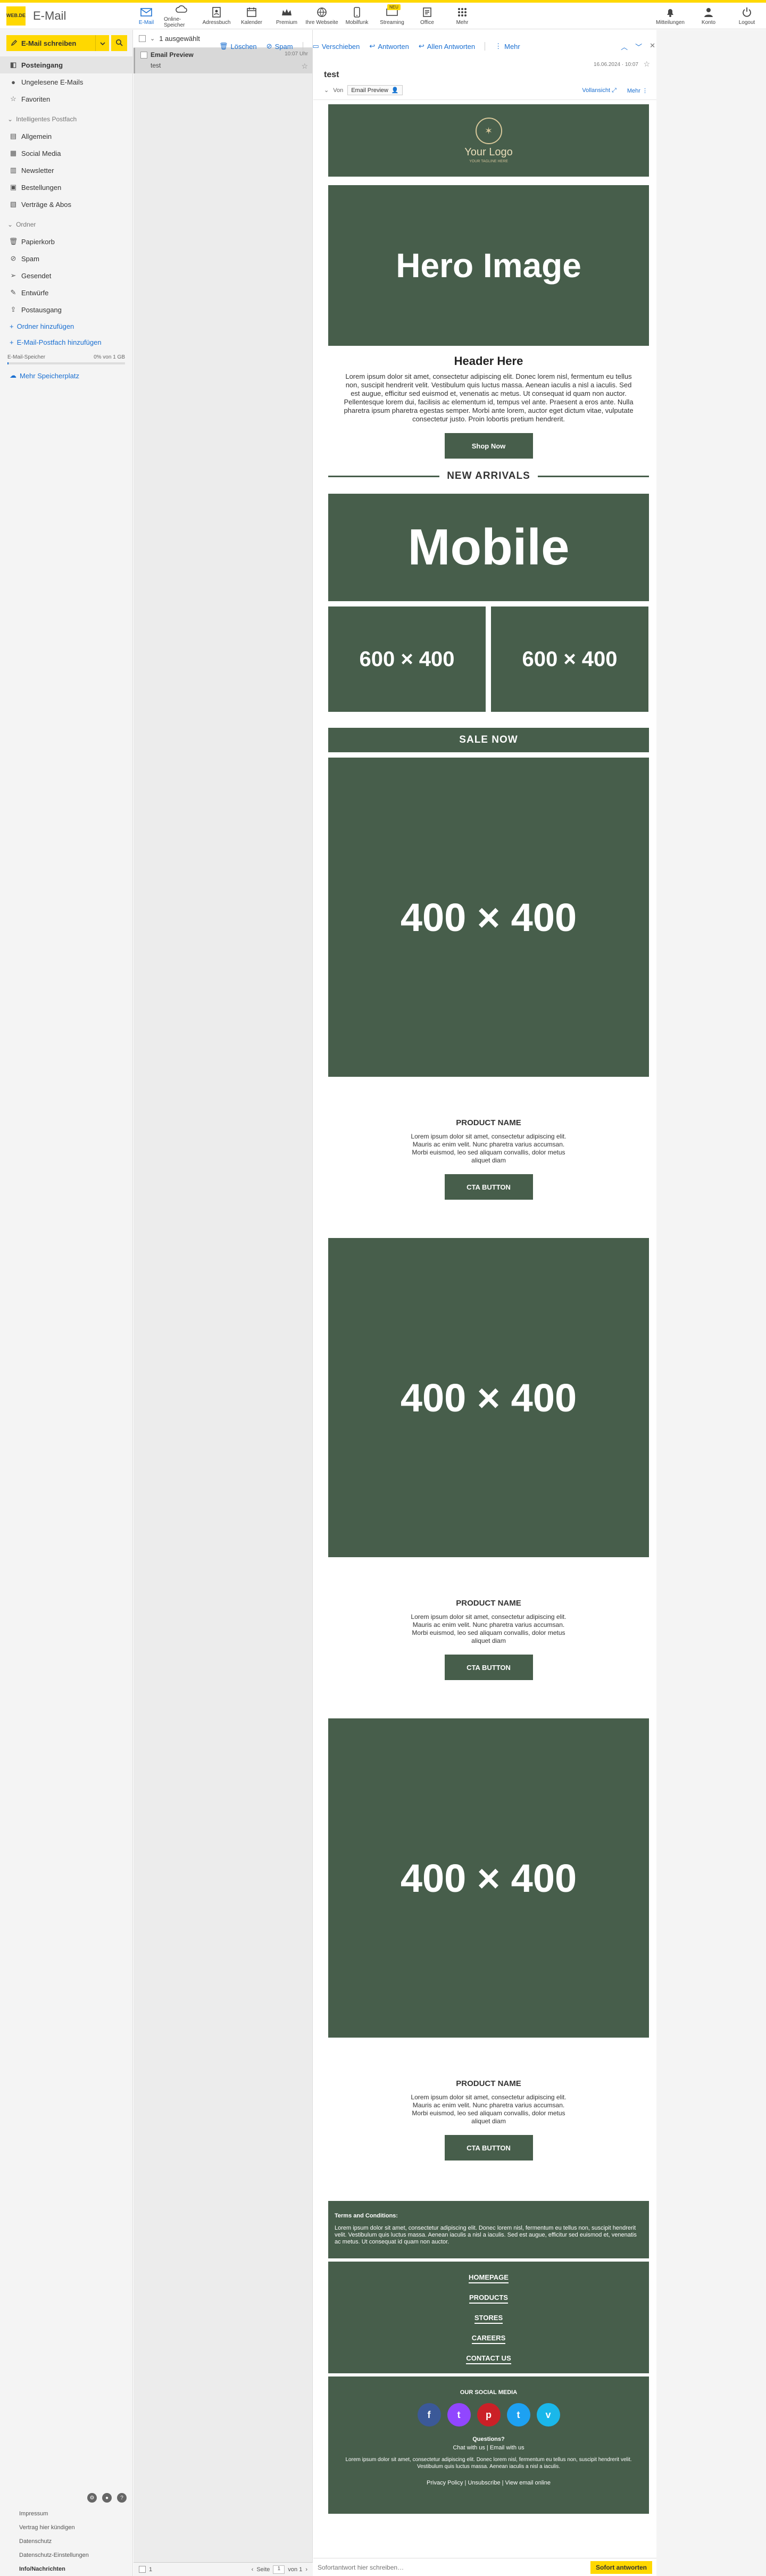  I want to click on smart-mailbox-header: ⌄ Intelligentes Postfach, so click(66, 119).